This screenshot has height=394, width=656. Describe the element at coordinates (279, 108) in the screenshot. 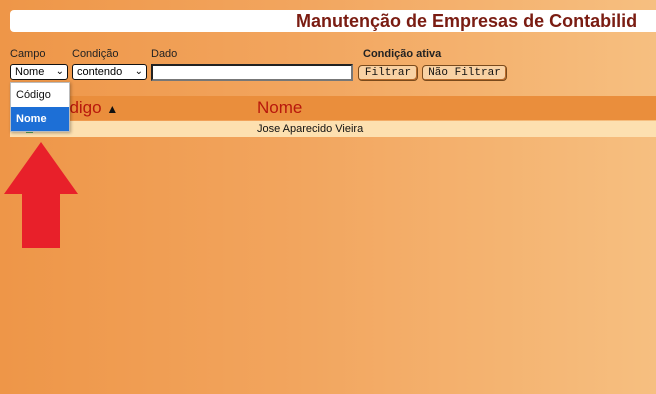

I see `column-header-nome: Nome` at that location.